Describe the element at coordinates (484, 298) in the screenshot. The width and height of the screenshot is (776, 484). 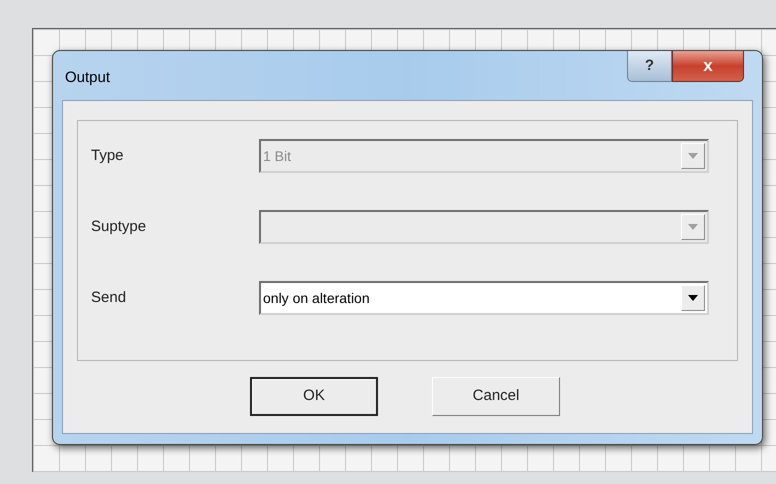
I see `dropdown-field: only on alteration` at that location.